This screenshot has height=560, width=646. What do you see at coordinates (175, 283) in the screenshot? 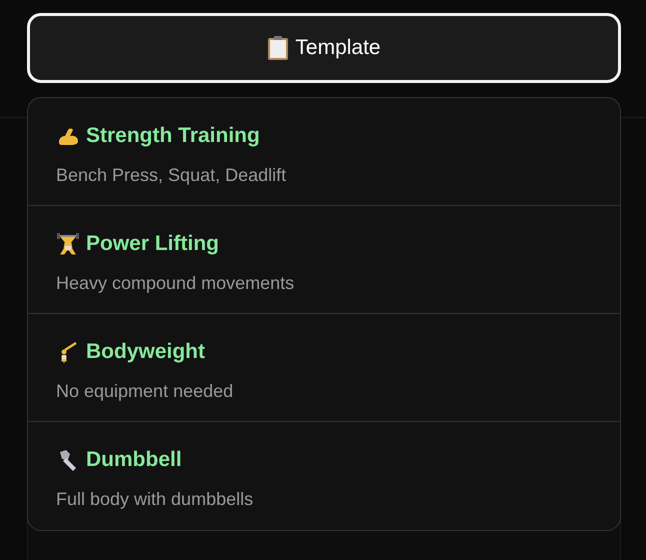
I see `template-description: Heavy compound movements` at bounding box center [175, 283].